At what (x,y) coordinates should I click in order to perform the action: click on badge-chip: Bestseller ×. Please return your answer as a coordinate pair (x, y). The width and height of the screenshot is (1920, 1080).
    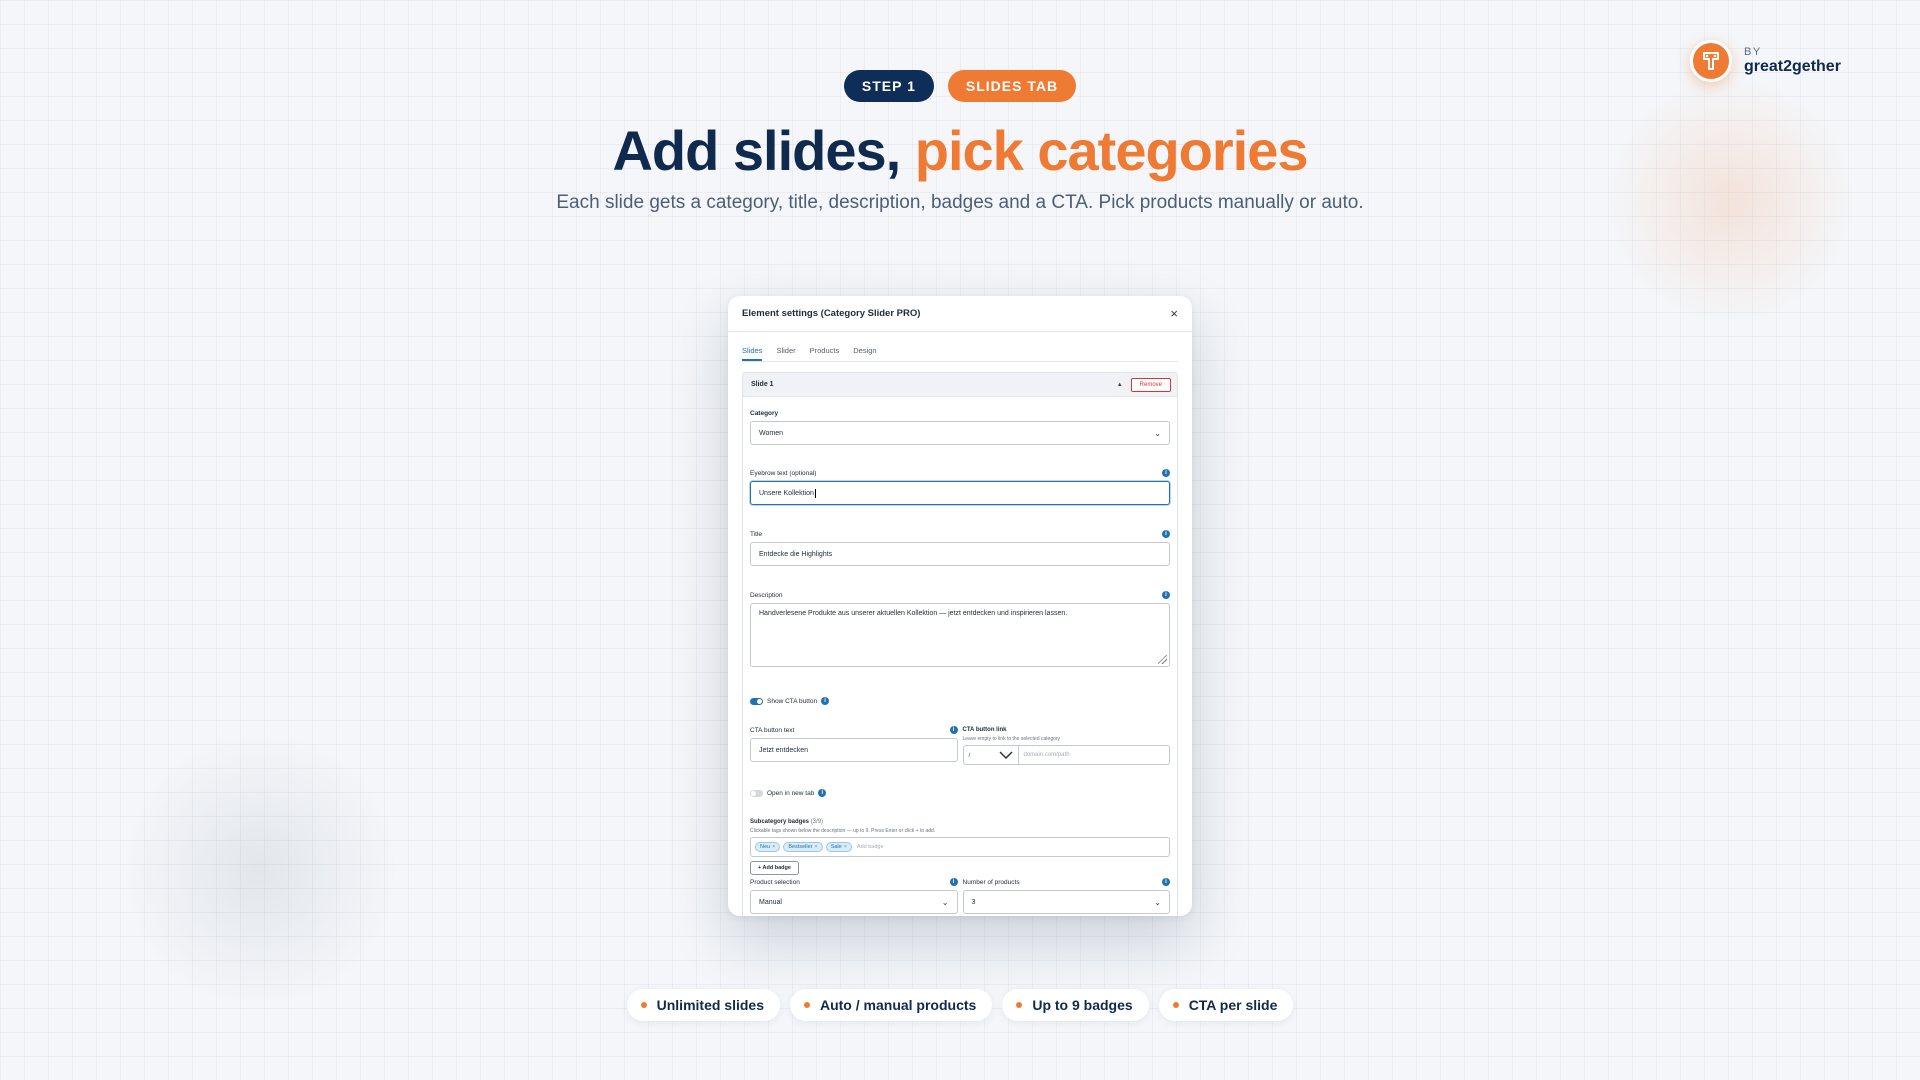
    Looking at the image, I should click on (803, 847).